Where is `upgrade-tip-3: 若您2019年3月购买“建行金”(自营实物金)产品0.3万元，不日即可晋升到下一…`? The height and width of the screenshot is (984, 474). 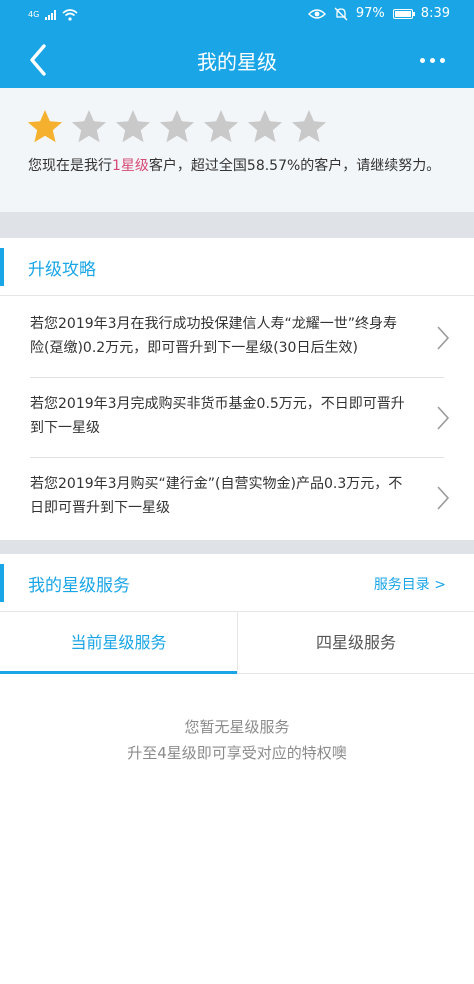
upgrade-tip-3: 若您2019年3月购买“建行金”(自营实物金)产品0.3万元，不日即可晋升到下一… is located at coordinates (237, 498).